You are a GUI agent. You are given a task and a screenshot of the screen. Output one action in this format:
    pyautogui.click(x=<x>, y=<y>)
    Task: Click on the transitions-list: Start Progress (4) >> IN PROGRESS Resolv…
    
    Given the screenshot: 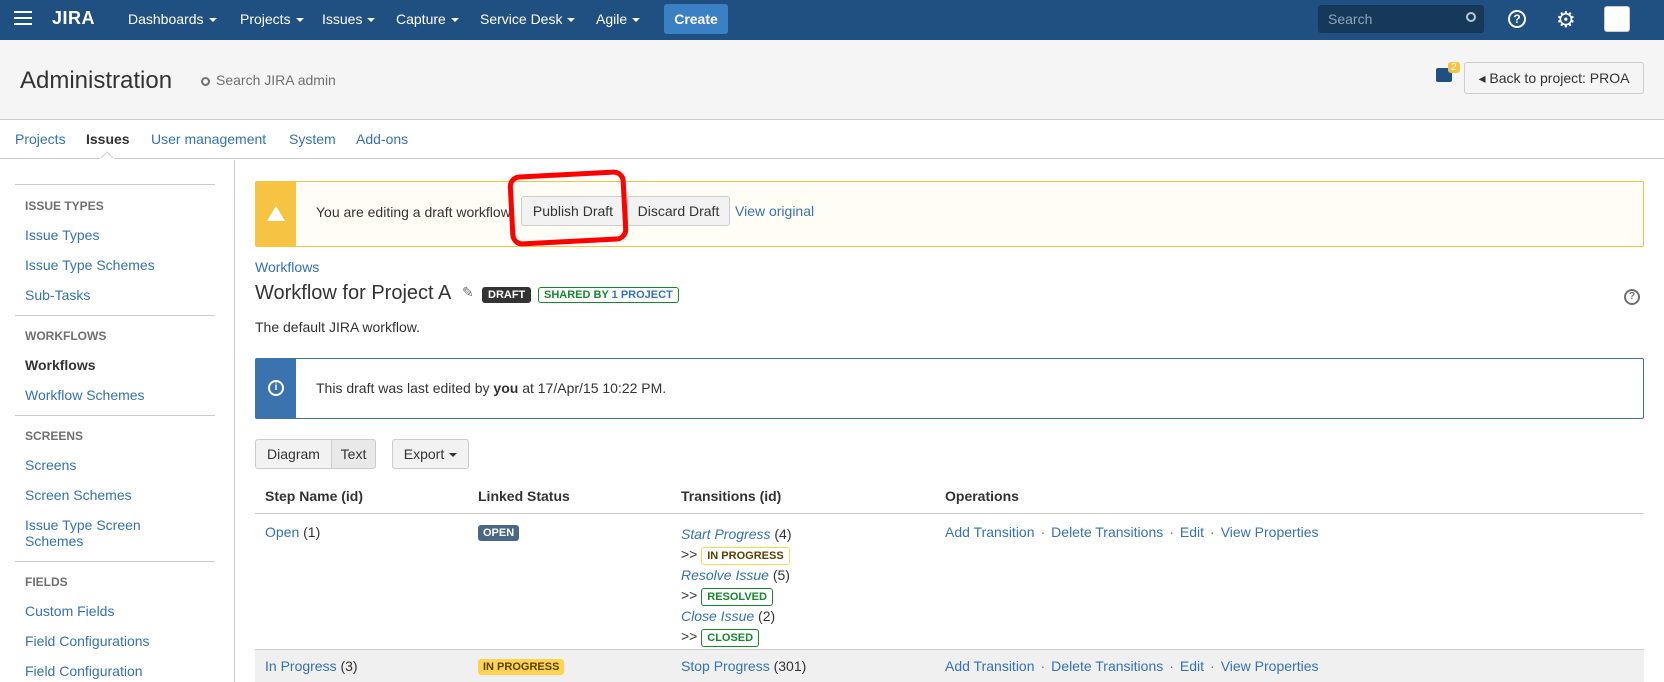 What is the action you would take?
    pyautogui.click(x=736, y=585)
    